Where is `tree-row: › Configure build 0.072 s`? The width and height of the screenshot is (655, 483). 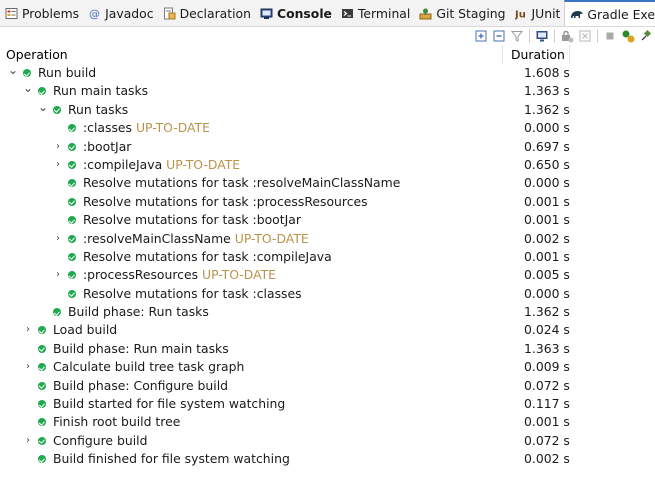
tree-row: › Configure build 0.072 s is located at coordinates (327, 441).